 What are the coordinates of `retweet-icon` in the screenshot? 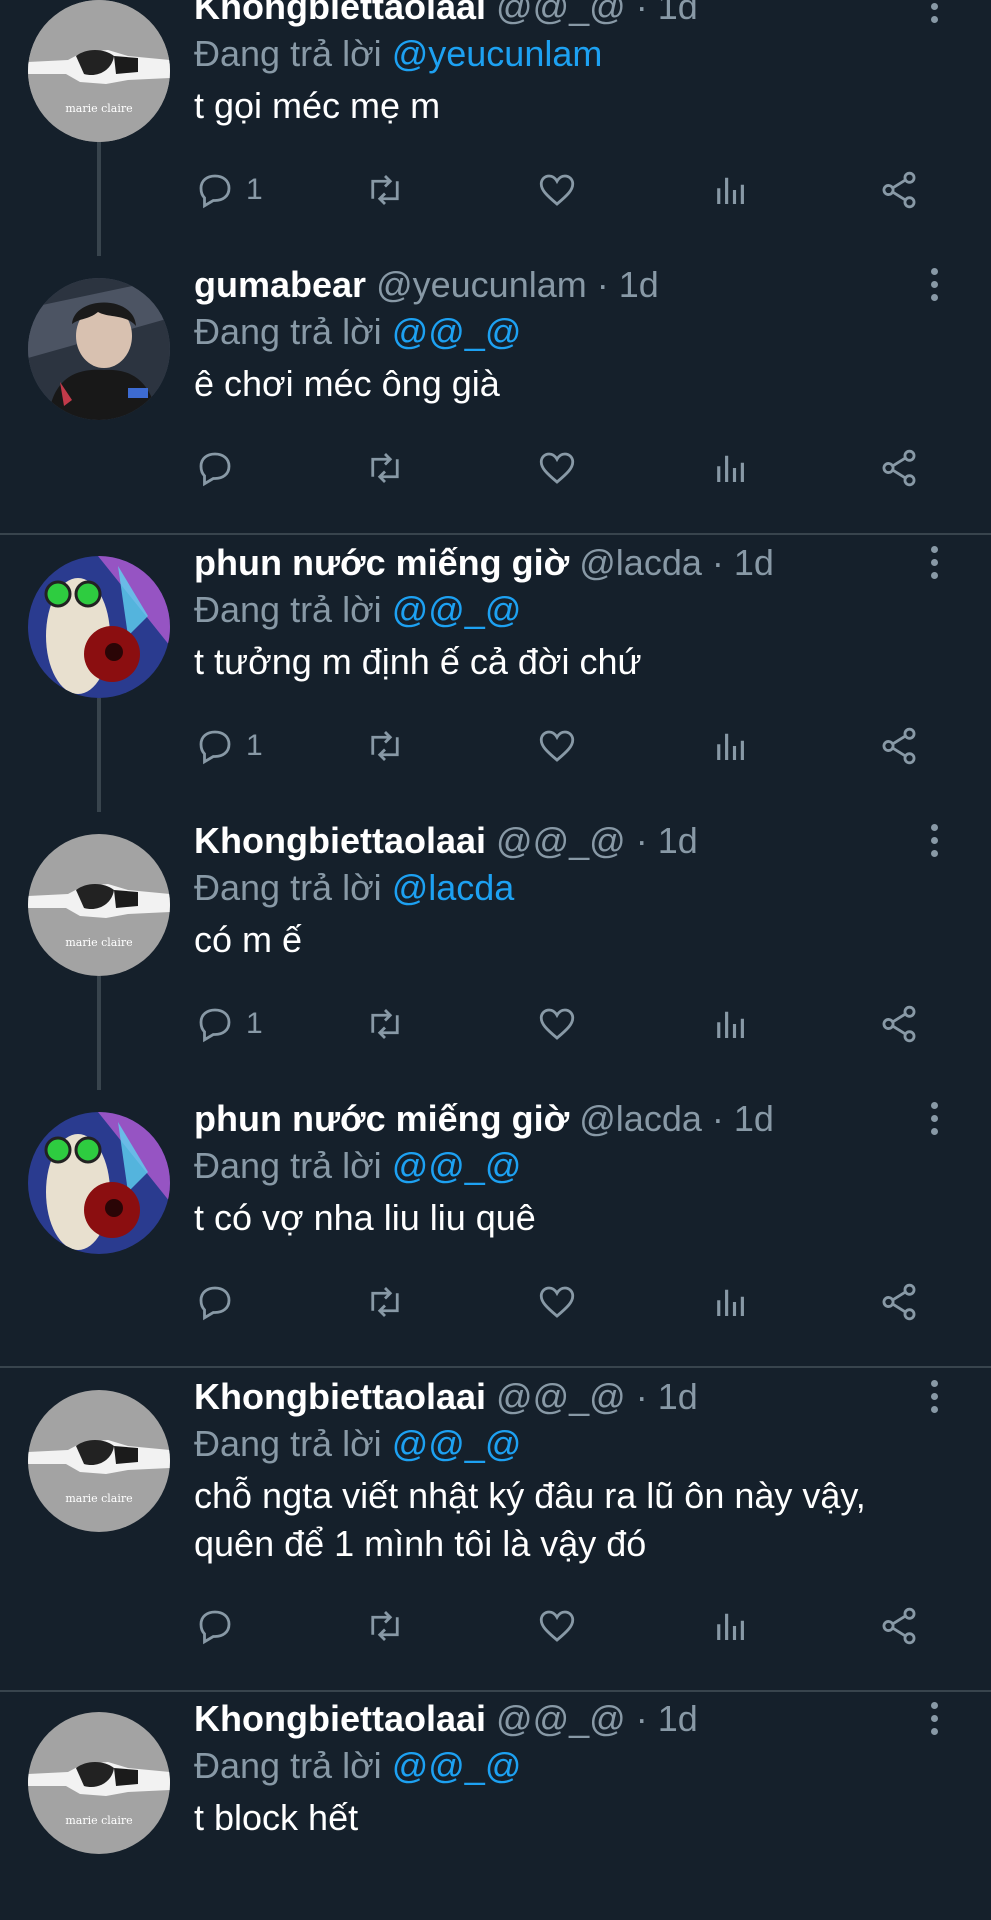 It's located at (385, 1024).